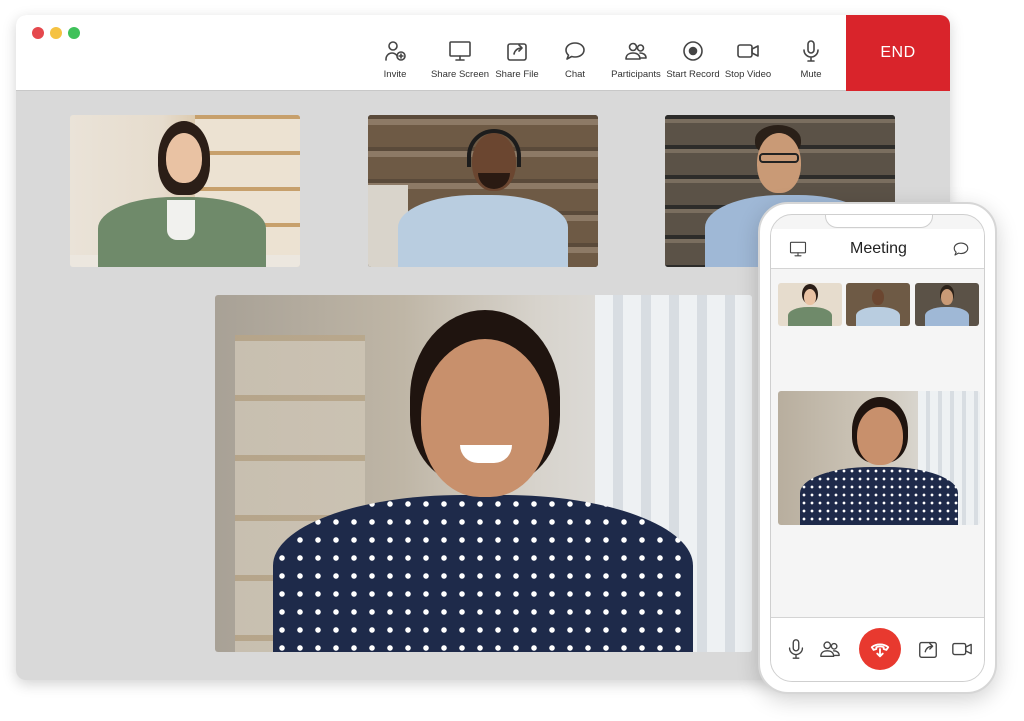  What do you see at coordinates (483, 191) in the screenshot?
I see `video-tile-man-headphones` at bounding box center [483, 191].